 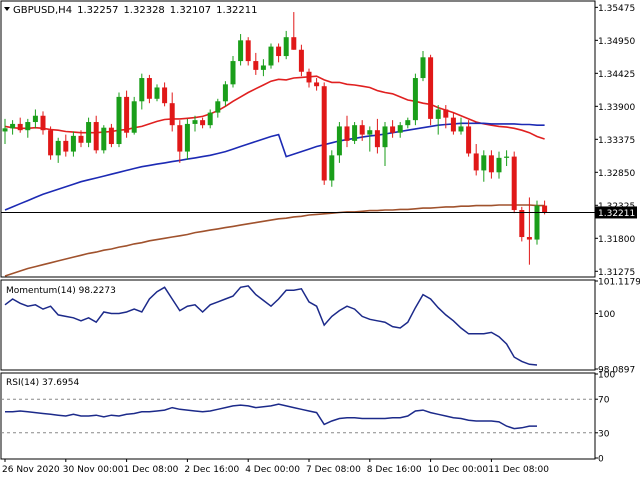 I want to click on chart-symbol-title: GBPUSD,H4, so click(x=42, y=10).